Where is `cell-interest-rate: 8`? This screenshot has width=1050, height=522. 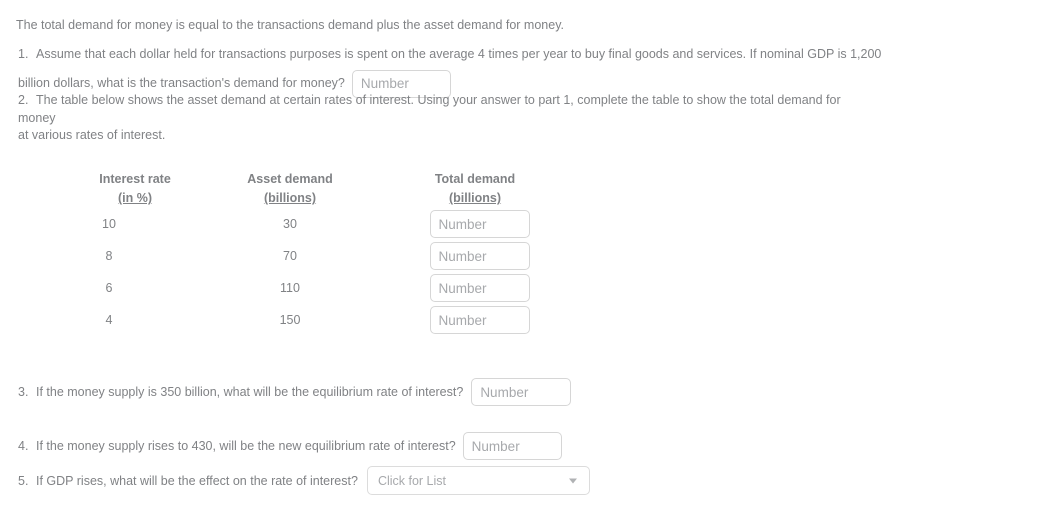 cell-interest-rate: 8 is located at coordinates (109, 256).